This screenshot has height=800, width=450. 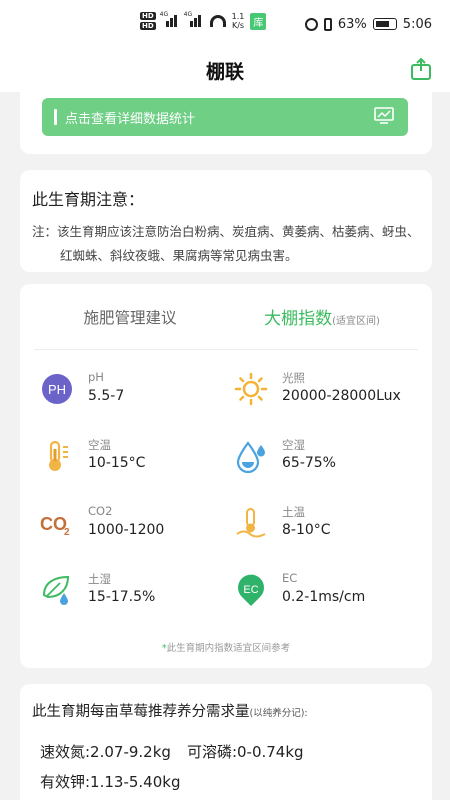 What do you see at coordinates (148, 21) in the screenshot?
I see `hd-badges: HD HD` at bounding box center [148, 21].